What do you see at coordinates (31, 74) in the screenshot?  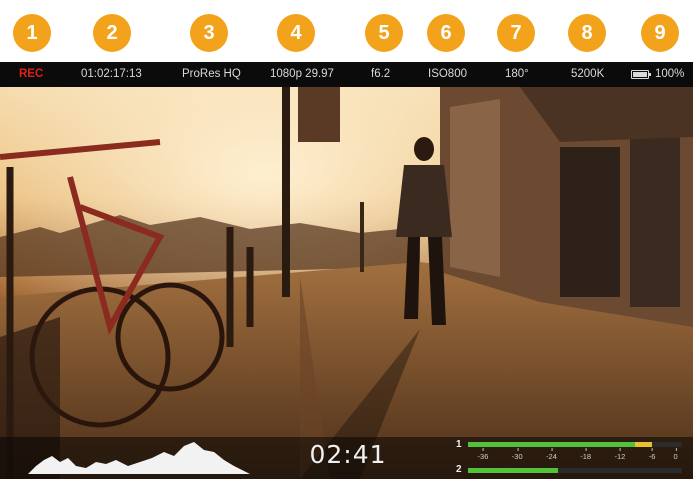 I see `record-indicator: REC` at bounding box center [31, 74].